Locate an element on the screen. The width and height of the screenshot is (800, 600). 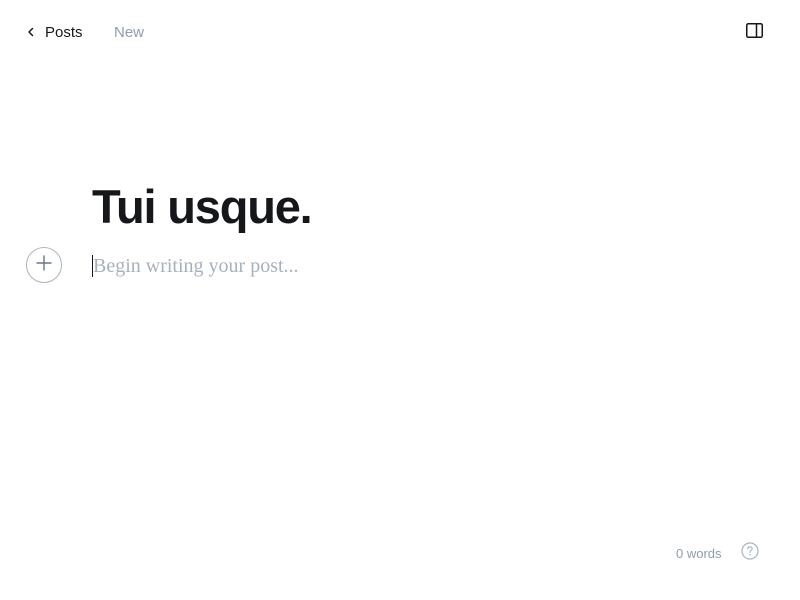
plus-icon is located at coordinates (44, 265).